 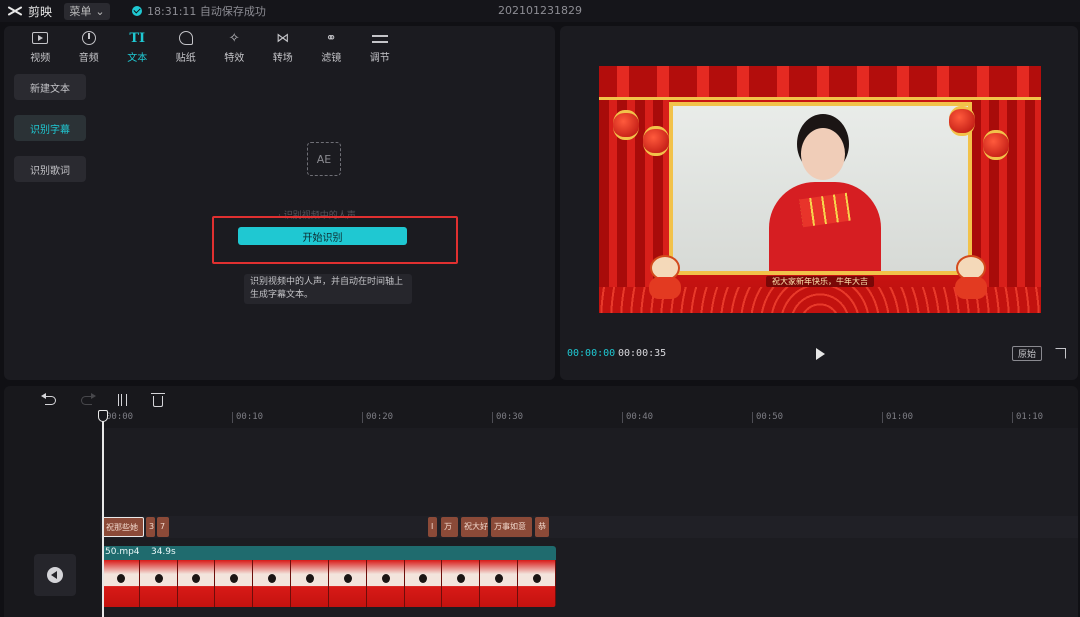 I want to click on cover-icon, so click(x=55, y=575).